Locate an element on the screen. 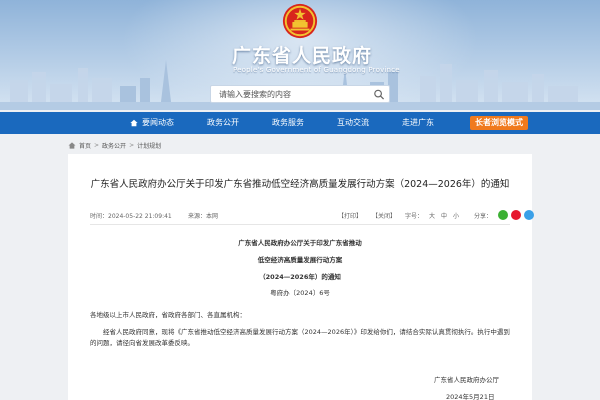 This screenshot has height=400, width=600. font-size-small: 小 is located at coordinates (456, 216).